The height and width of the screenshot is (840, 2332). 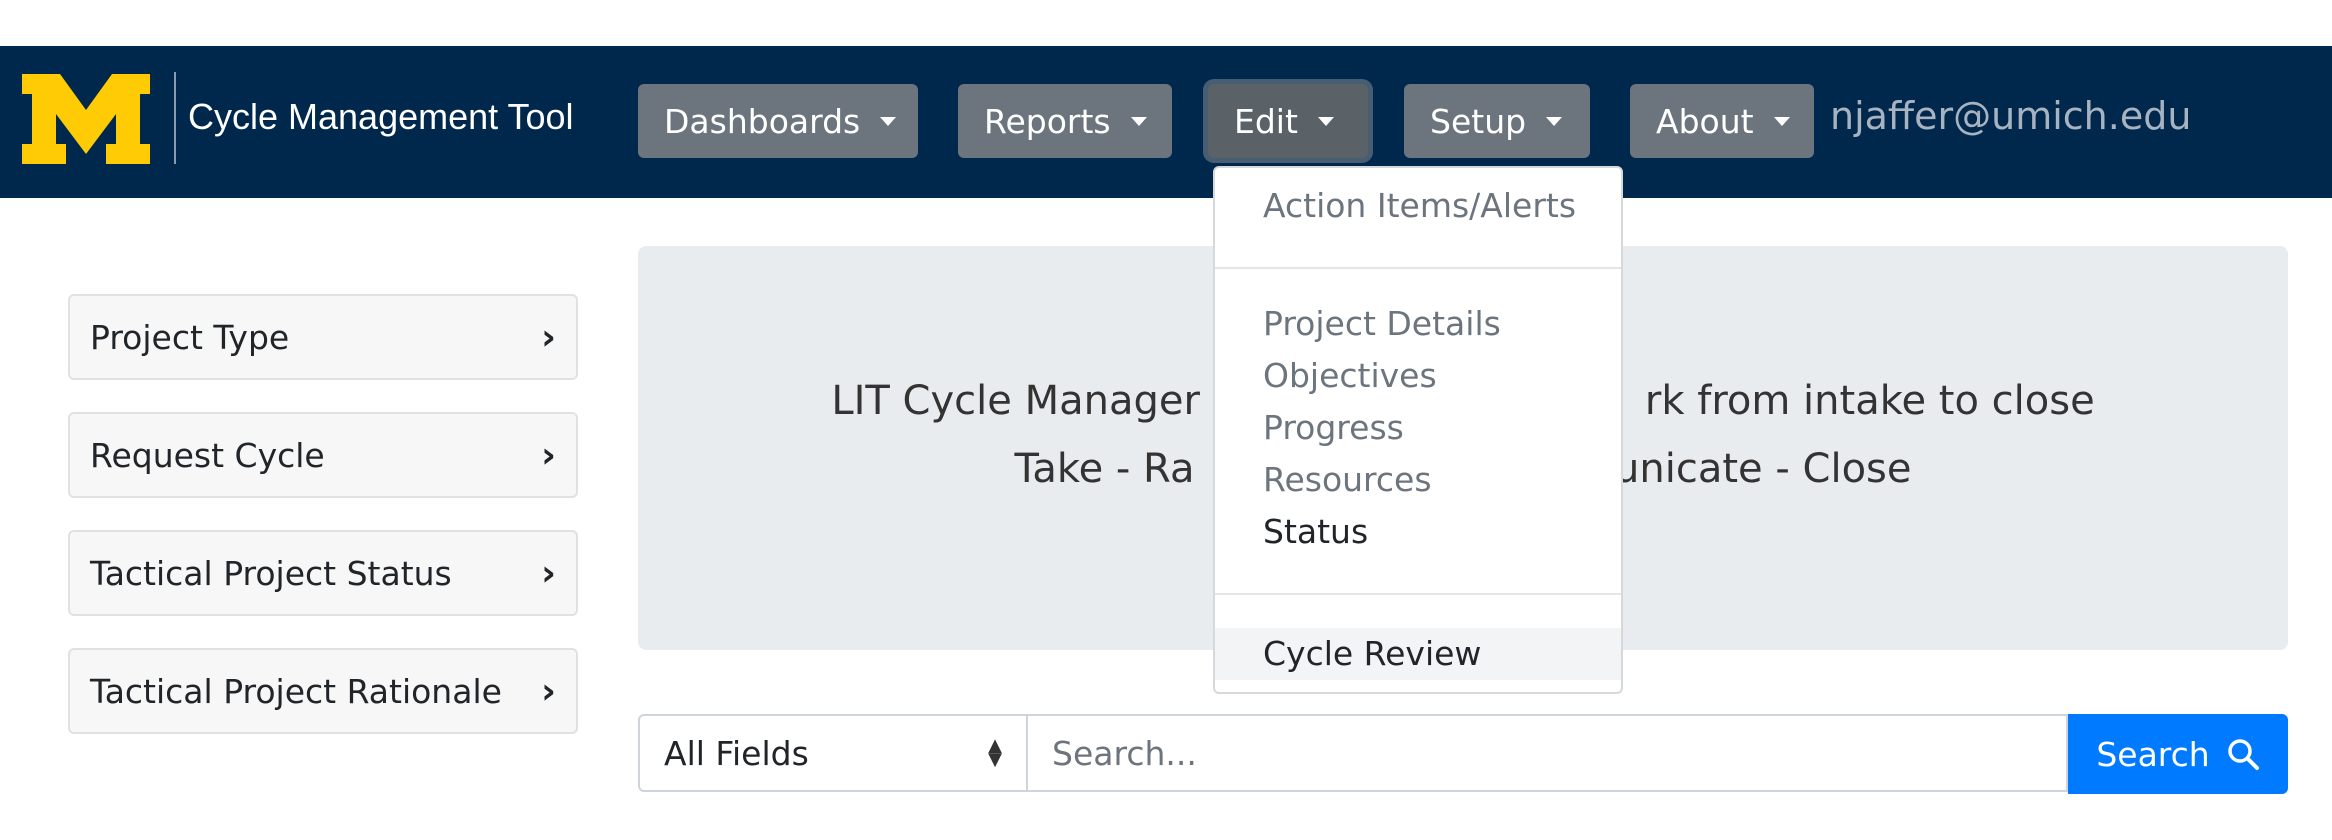 I want to click on sidebar-item-tactical-project-status: Tactical Project Status ›, so click(x=323, y=573).